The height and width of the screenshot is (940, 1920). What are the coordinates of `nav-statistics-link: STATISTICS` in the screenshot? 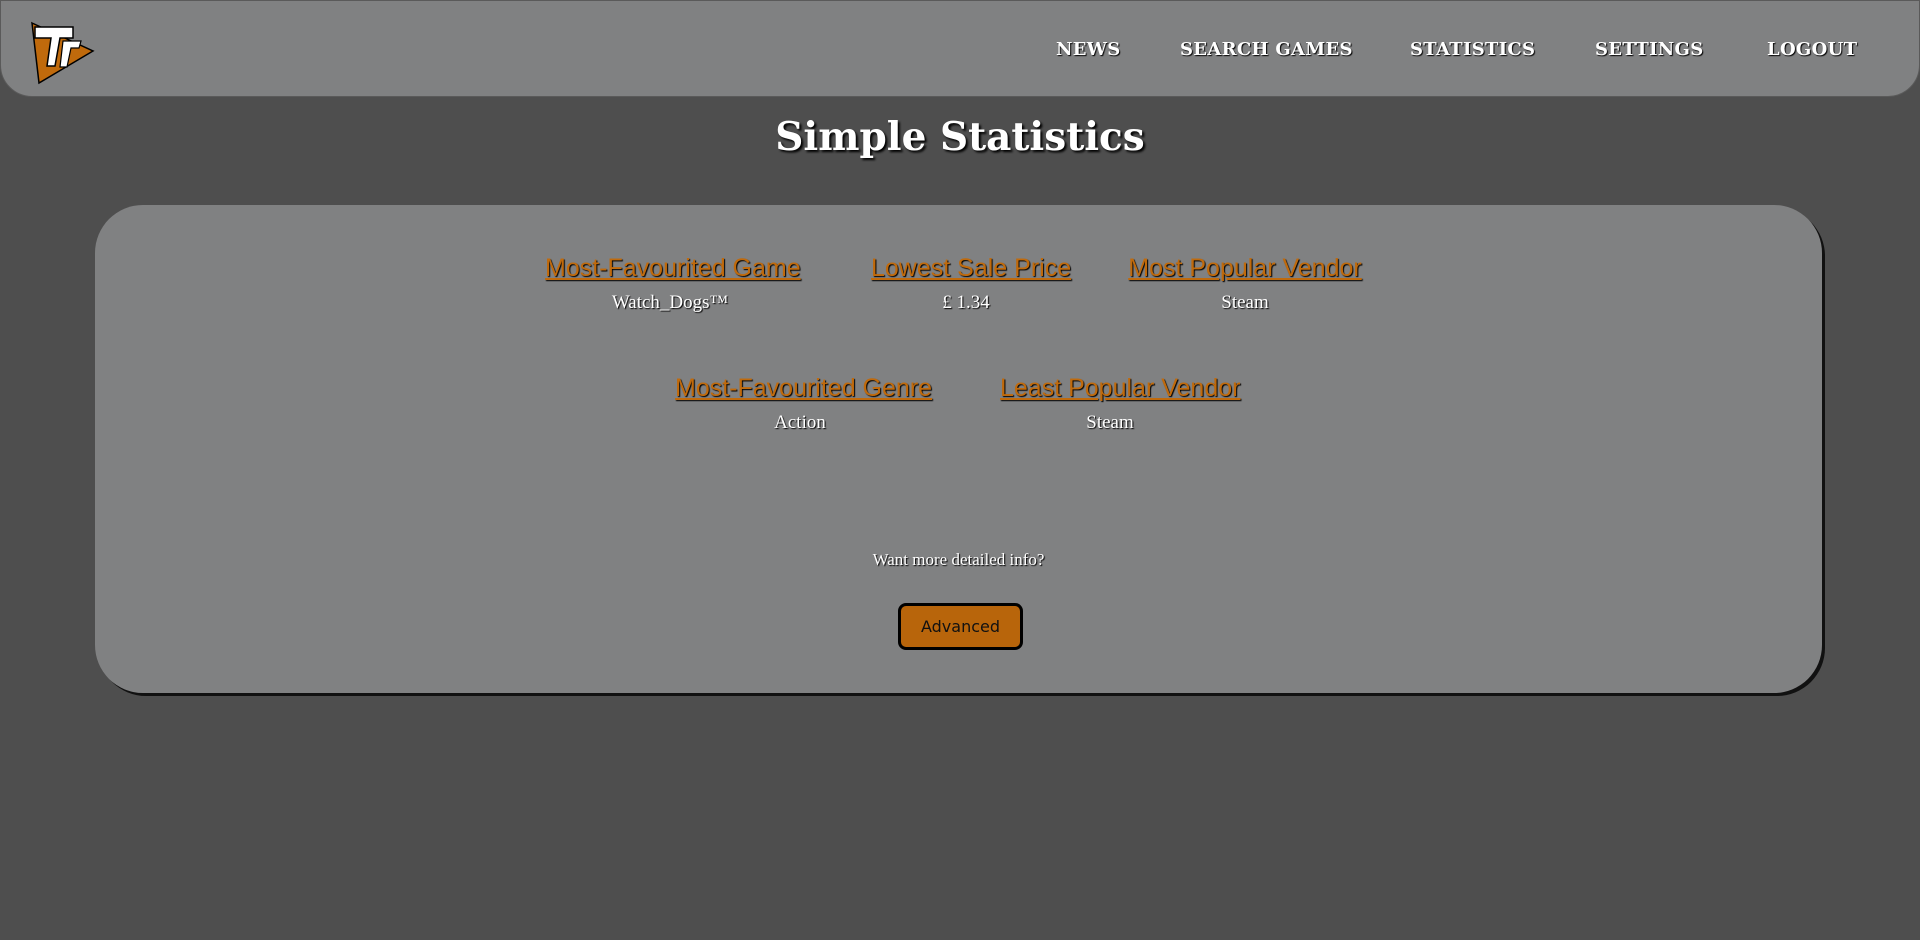 It's located at (1472, 49).